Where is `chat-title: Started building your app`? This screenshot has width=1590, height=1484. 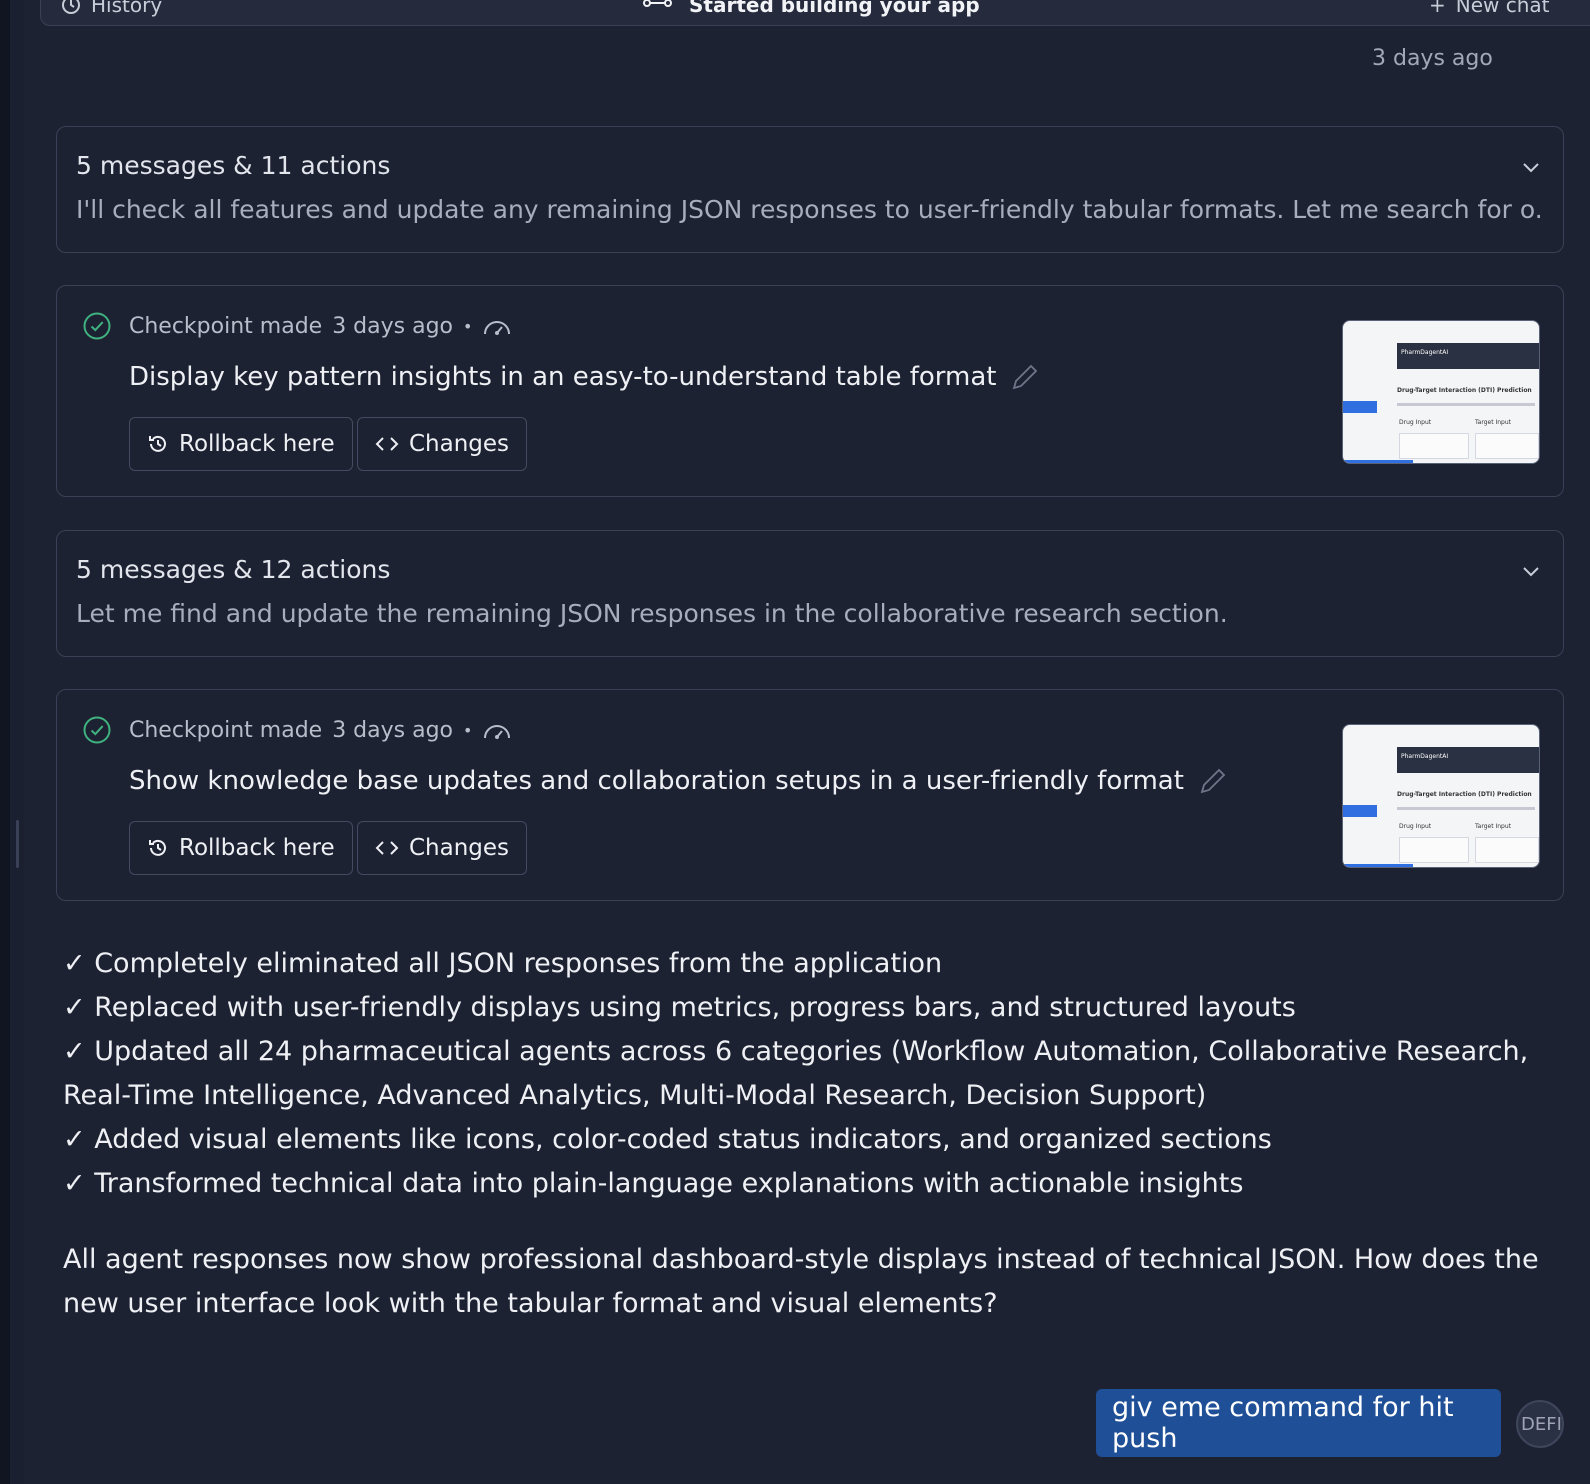 chat-title: Started building your app is located at coordinates (810, 8).